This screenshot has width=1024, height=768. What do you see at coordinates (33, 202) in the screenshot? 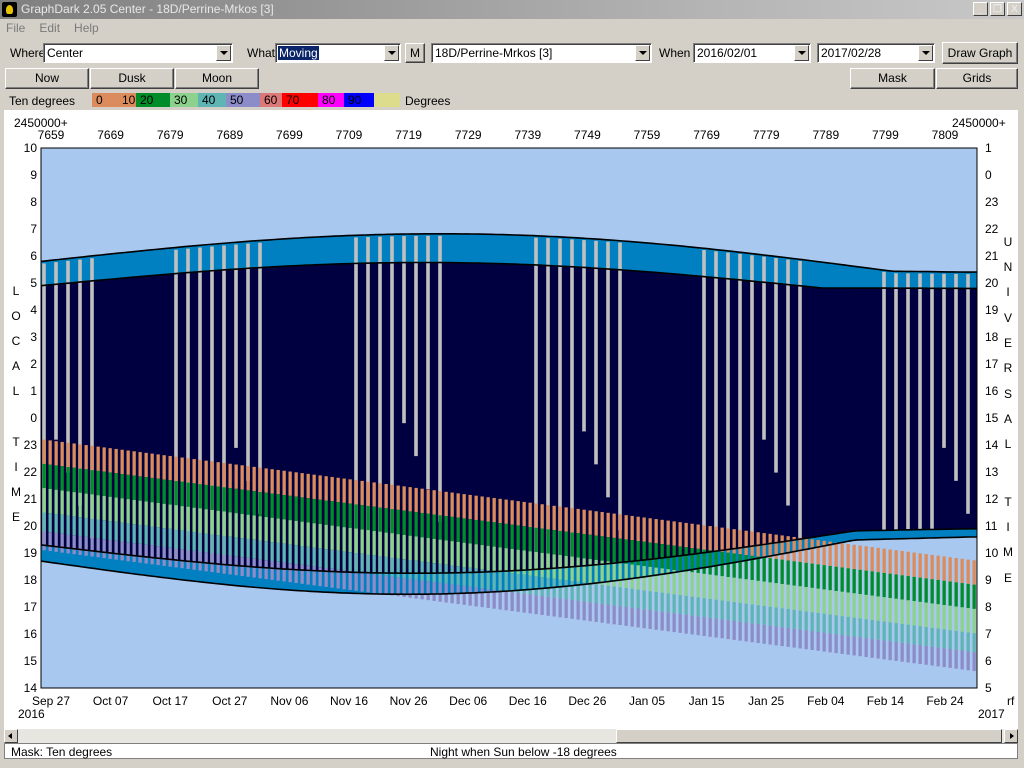
I see `left-tick-label: 8` at bounding box center [33, 202].